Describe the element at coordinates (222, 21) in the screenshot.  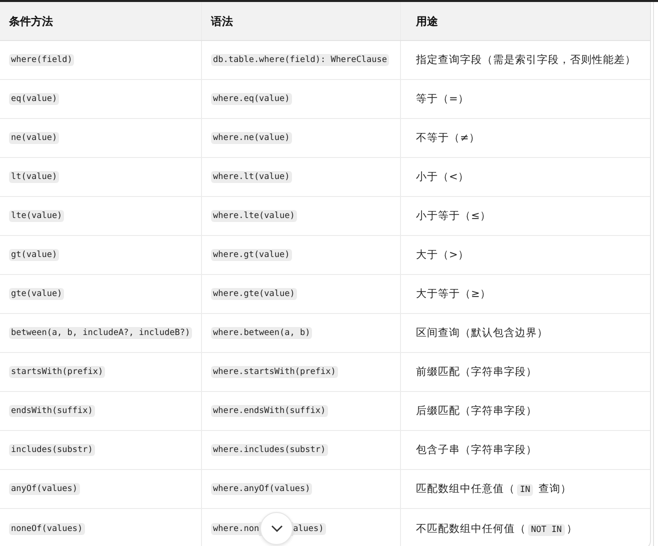
I see `column-header: 语法` at that location.